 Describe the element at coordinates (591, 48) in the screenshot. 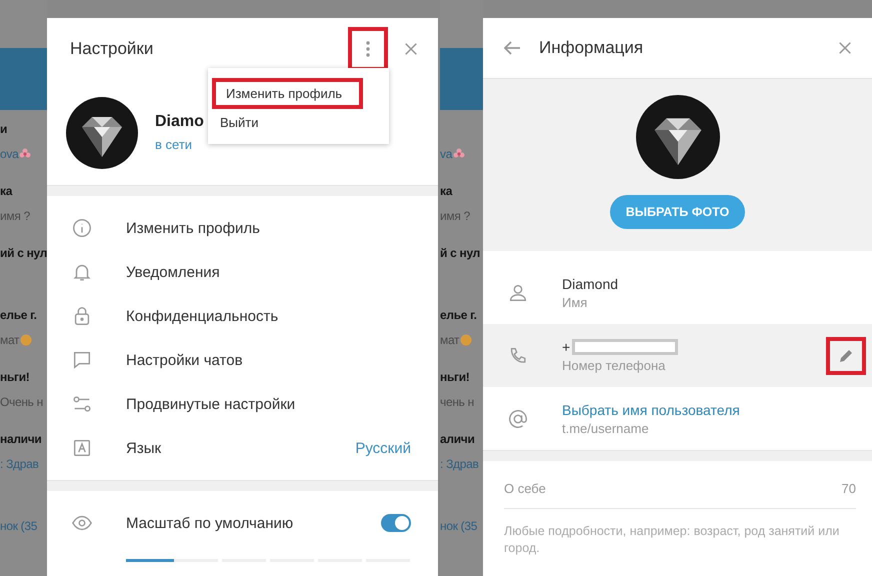

I see `dialog-title: Информация` at that location.